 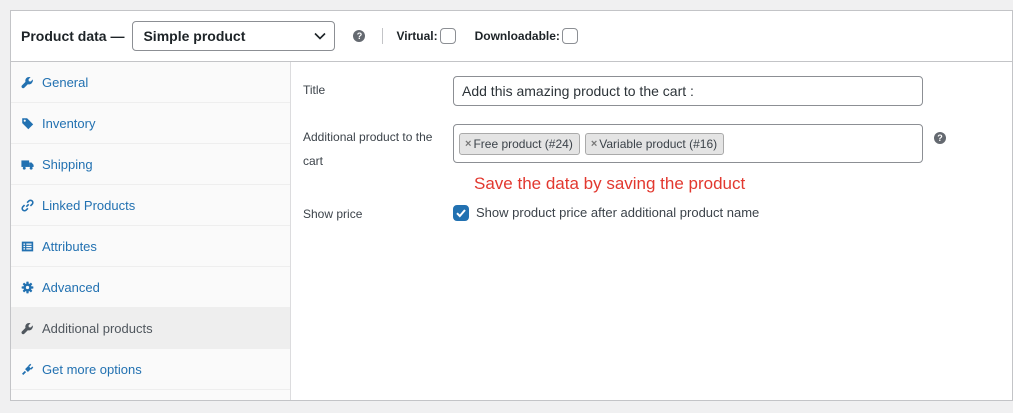 I want to click on tab-label: Linked Products, so click(x=89, y=205).